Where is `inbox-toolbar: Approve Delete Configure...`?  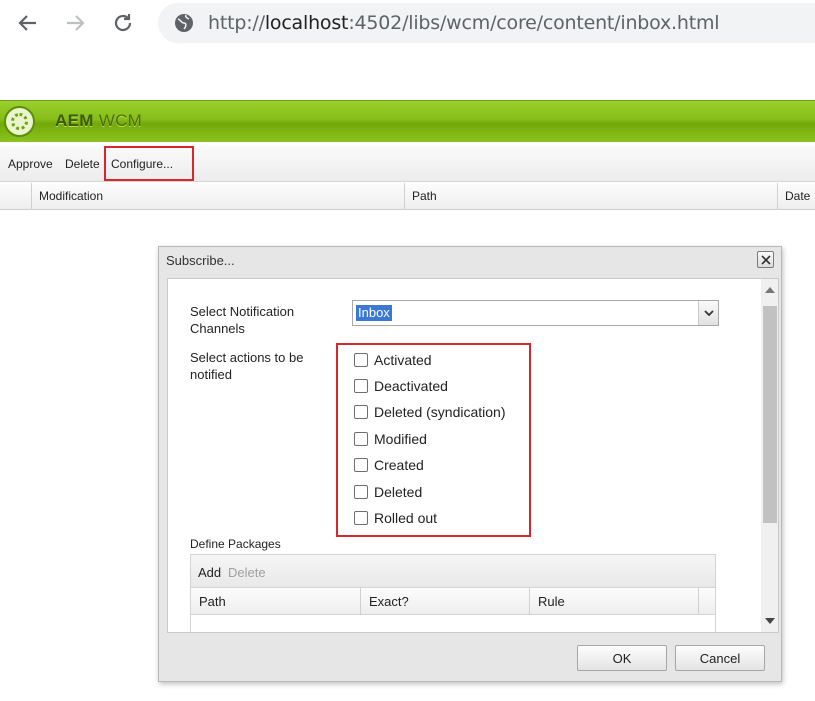
inbox-toolbar: Approve Delete Configure... is located at coordinates (407, 164).